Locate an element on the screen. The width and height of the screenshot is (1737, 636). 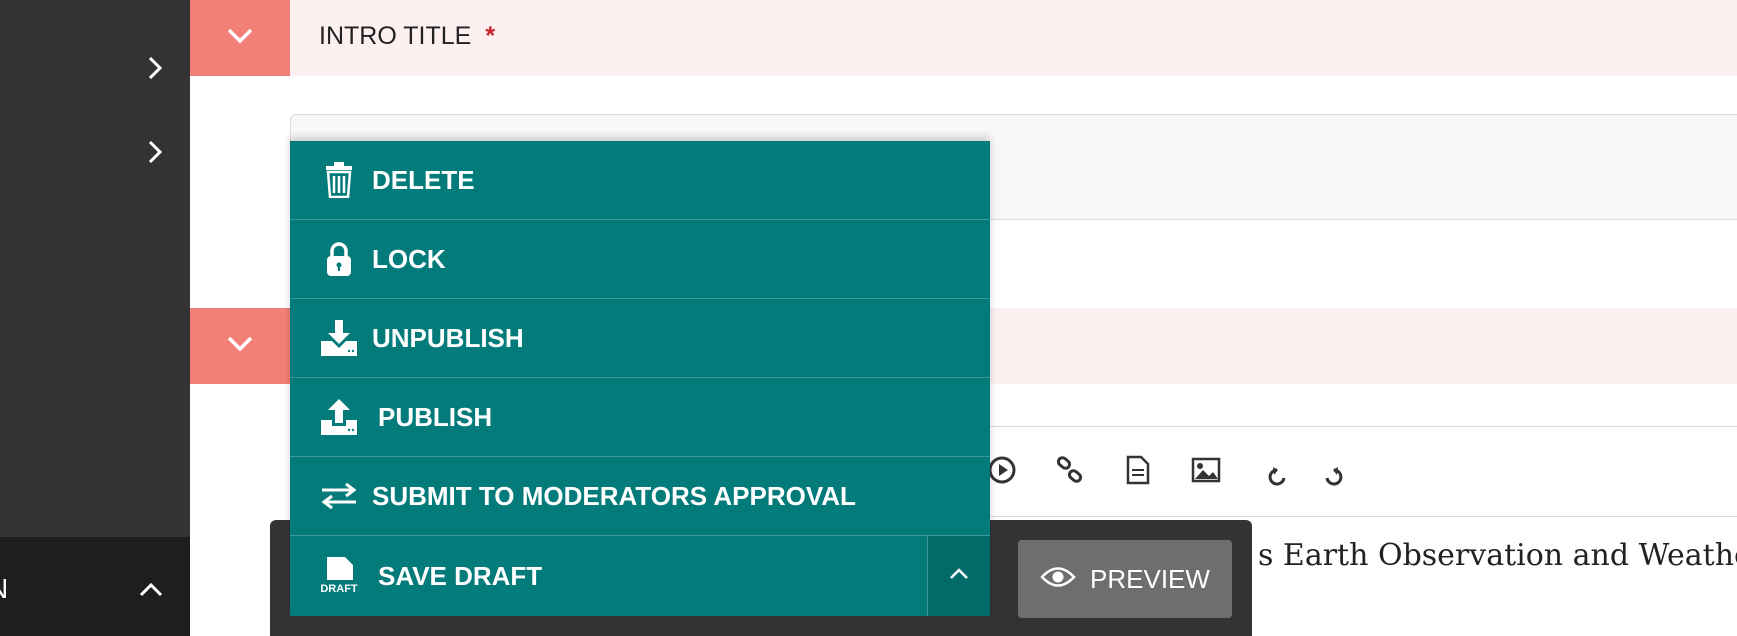
eye-icon is located at coordinates (1058, 579).